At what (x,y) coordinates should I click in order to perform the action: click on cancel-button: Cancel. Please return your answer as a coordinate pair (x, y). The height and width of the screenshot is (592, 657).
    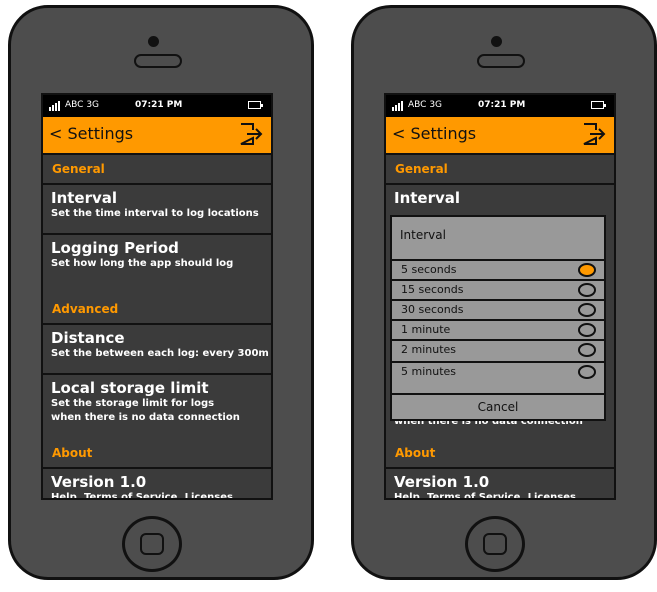
    Looking at the image, I should click on (498, 406).